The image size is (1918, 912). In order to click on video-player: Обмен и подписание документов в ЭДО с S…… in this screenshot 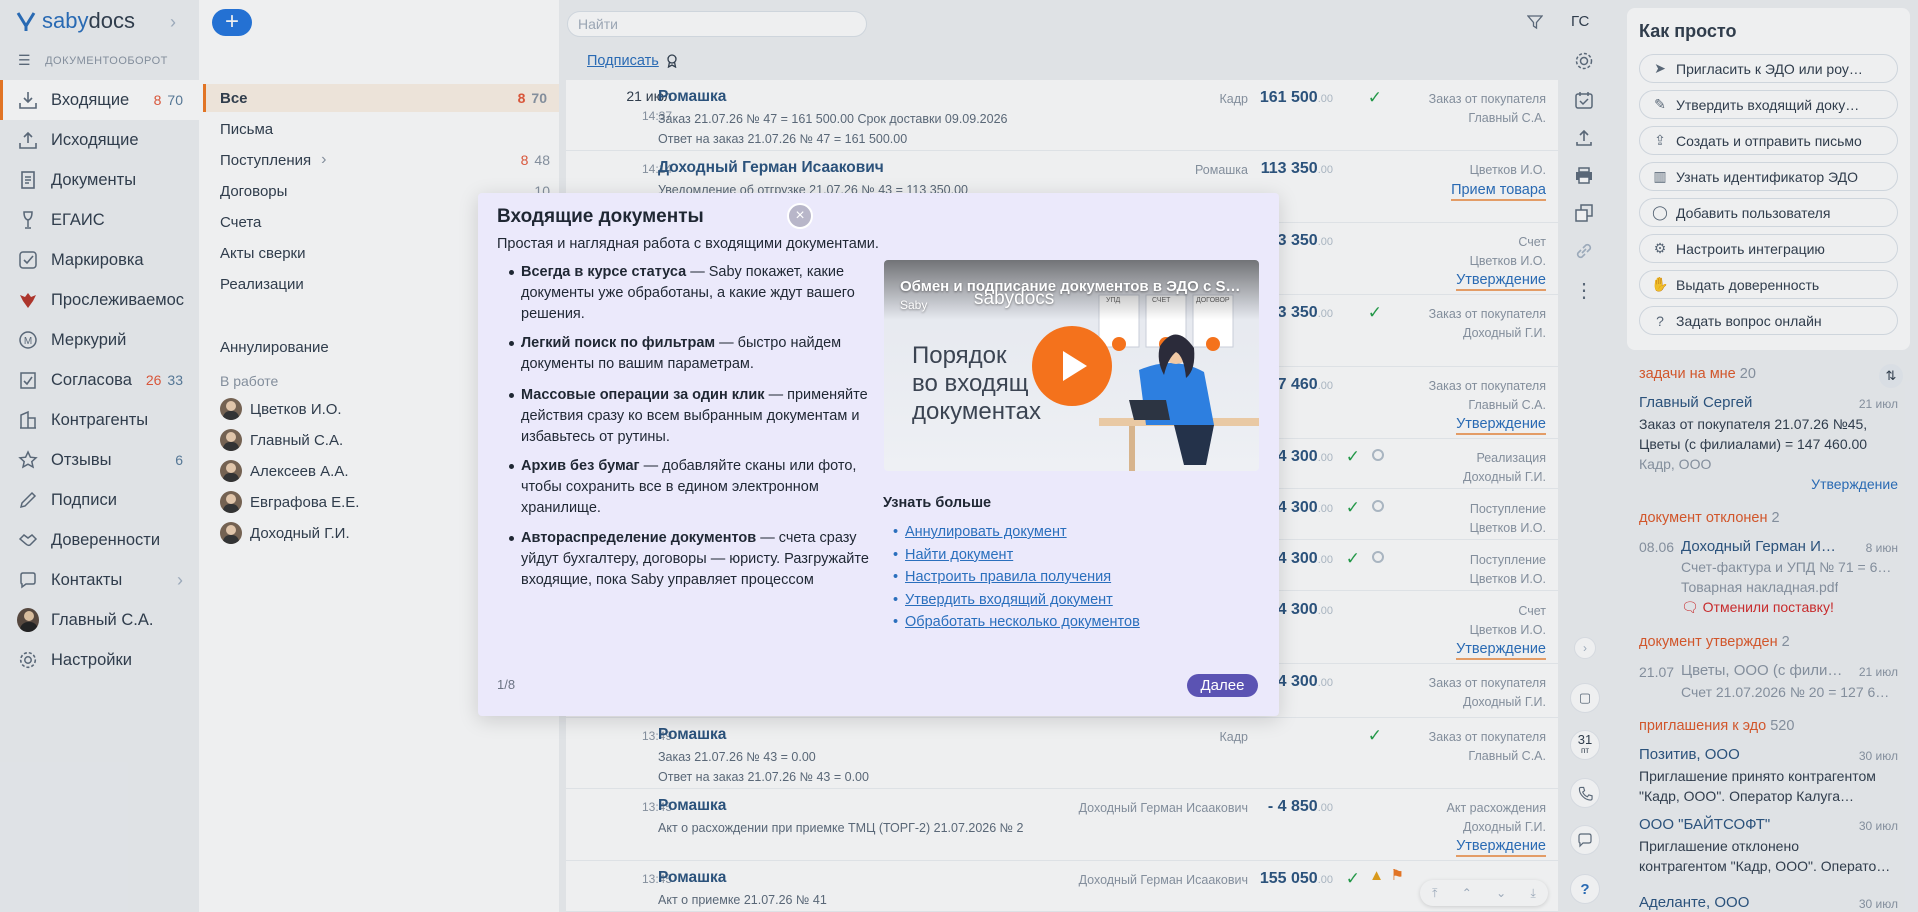, I will do `click(1071, 365)`.